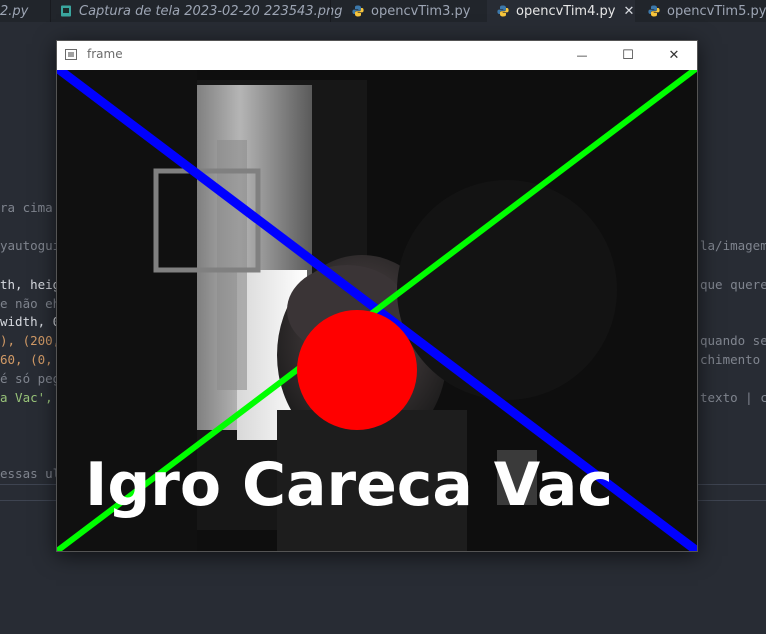 This screenshot has height=634, width=766. What do you see at coordinates (211, 11) in the screenshot?
I see `tab-label: Captura de tela 2023-02-20 223543.png` at bounding box center [211, 11].